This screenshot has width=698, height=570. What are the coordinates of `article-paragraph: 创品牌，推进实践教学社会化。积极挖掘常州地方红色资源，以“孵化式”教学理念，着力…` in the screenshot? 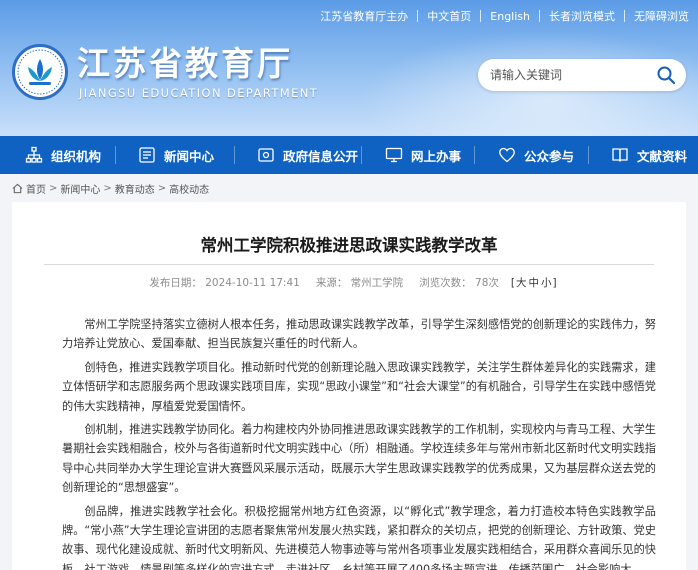 It's located at (359, 537).